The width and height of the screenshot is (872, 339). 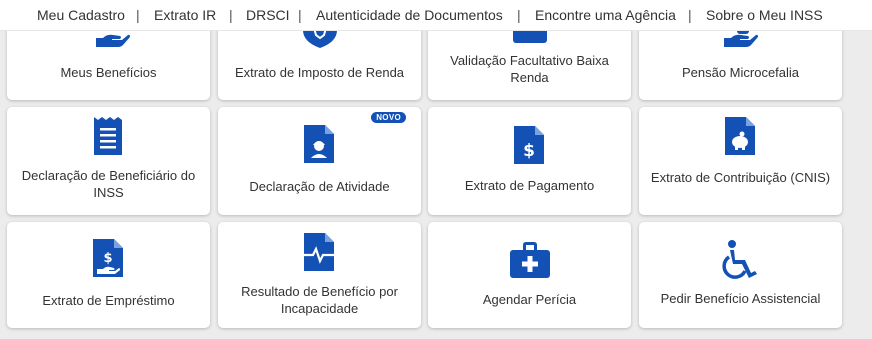 What do you see at coordinates (319, 275) in the screenshot?
I see `card-resultado-beneficio-incapacidade: Resultado de Benefício por Incapacidade` at bounding box center [319, 275].